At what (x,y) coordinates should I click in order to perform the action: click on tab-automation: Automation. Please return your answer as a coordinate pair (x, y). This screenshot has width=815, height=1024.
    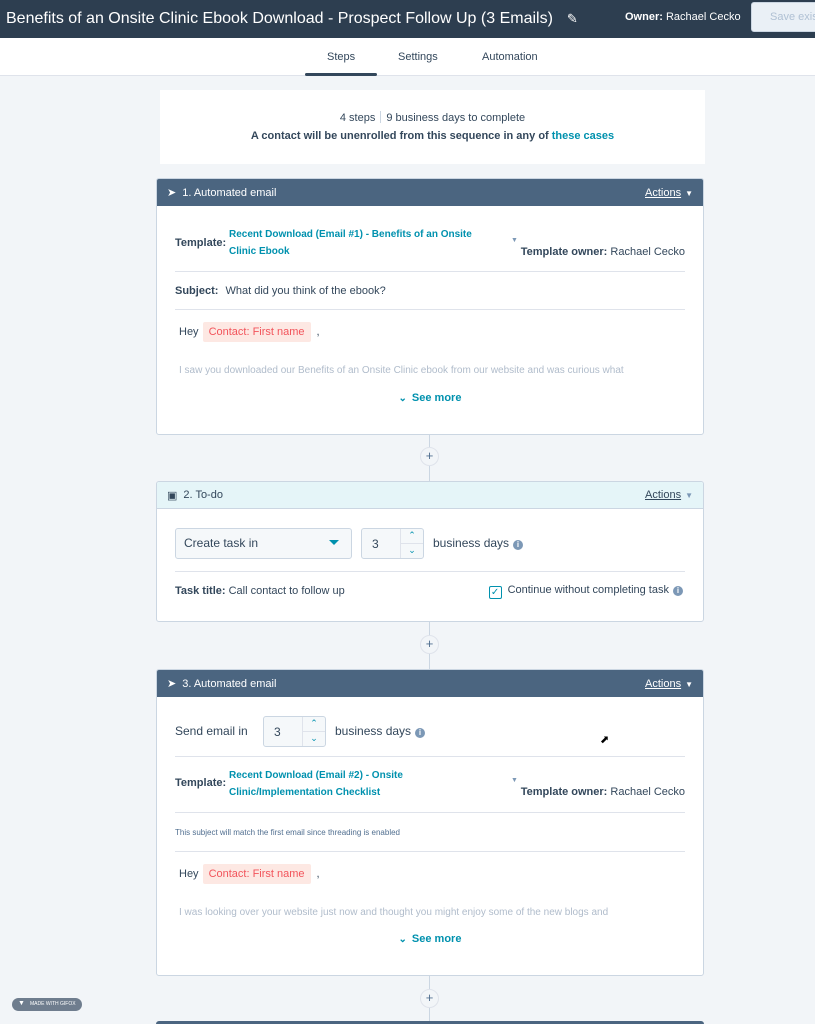
    Looking at the image, I should click on (510, 57).